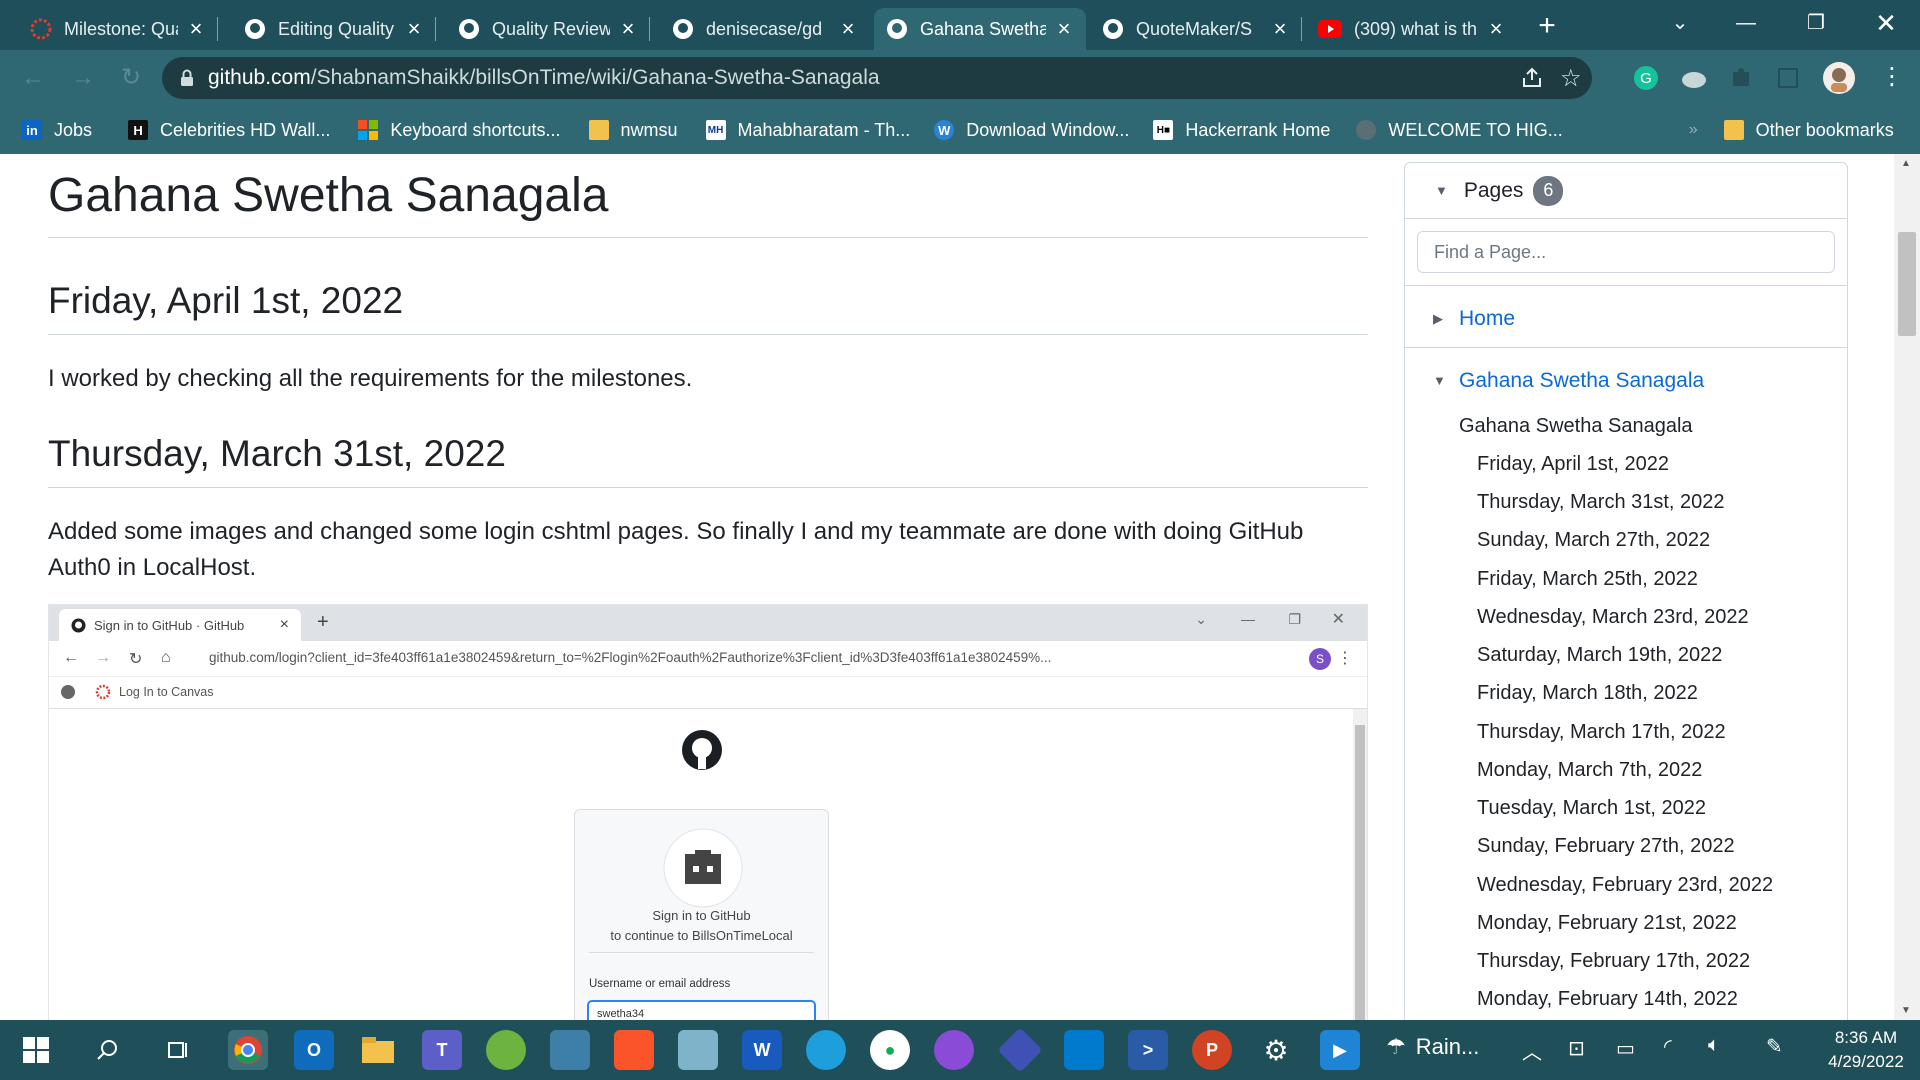 Image resolution: width=1920 pixels, height=1080 pixels. What do you see at coordinates (1547, 27) in the screenshot?
I see `new-tab-button: +` at bounding box center [1547, 27].